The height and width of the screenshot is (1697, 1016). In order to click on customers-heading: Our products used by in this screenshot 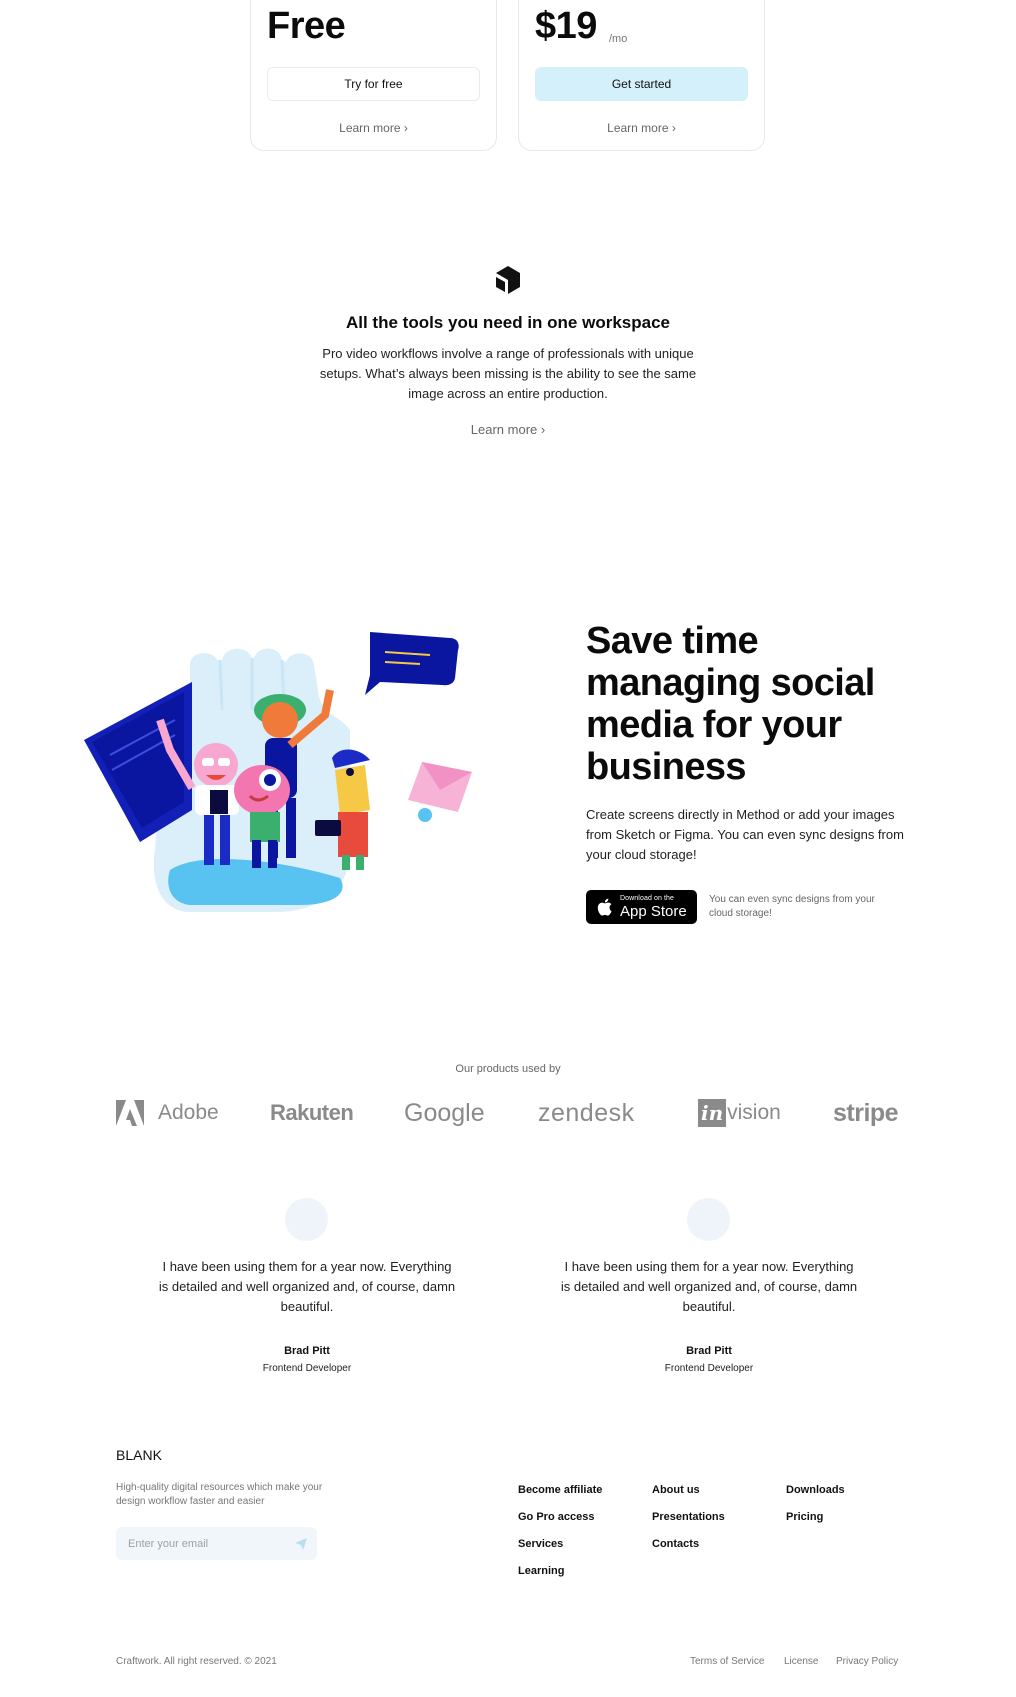, I will do `click(508, 1069)`.